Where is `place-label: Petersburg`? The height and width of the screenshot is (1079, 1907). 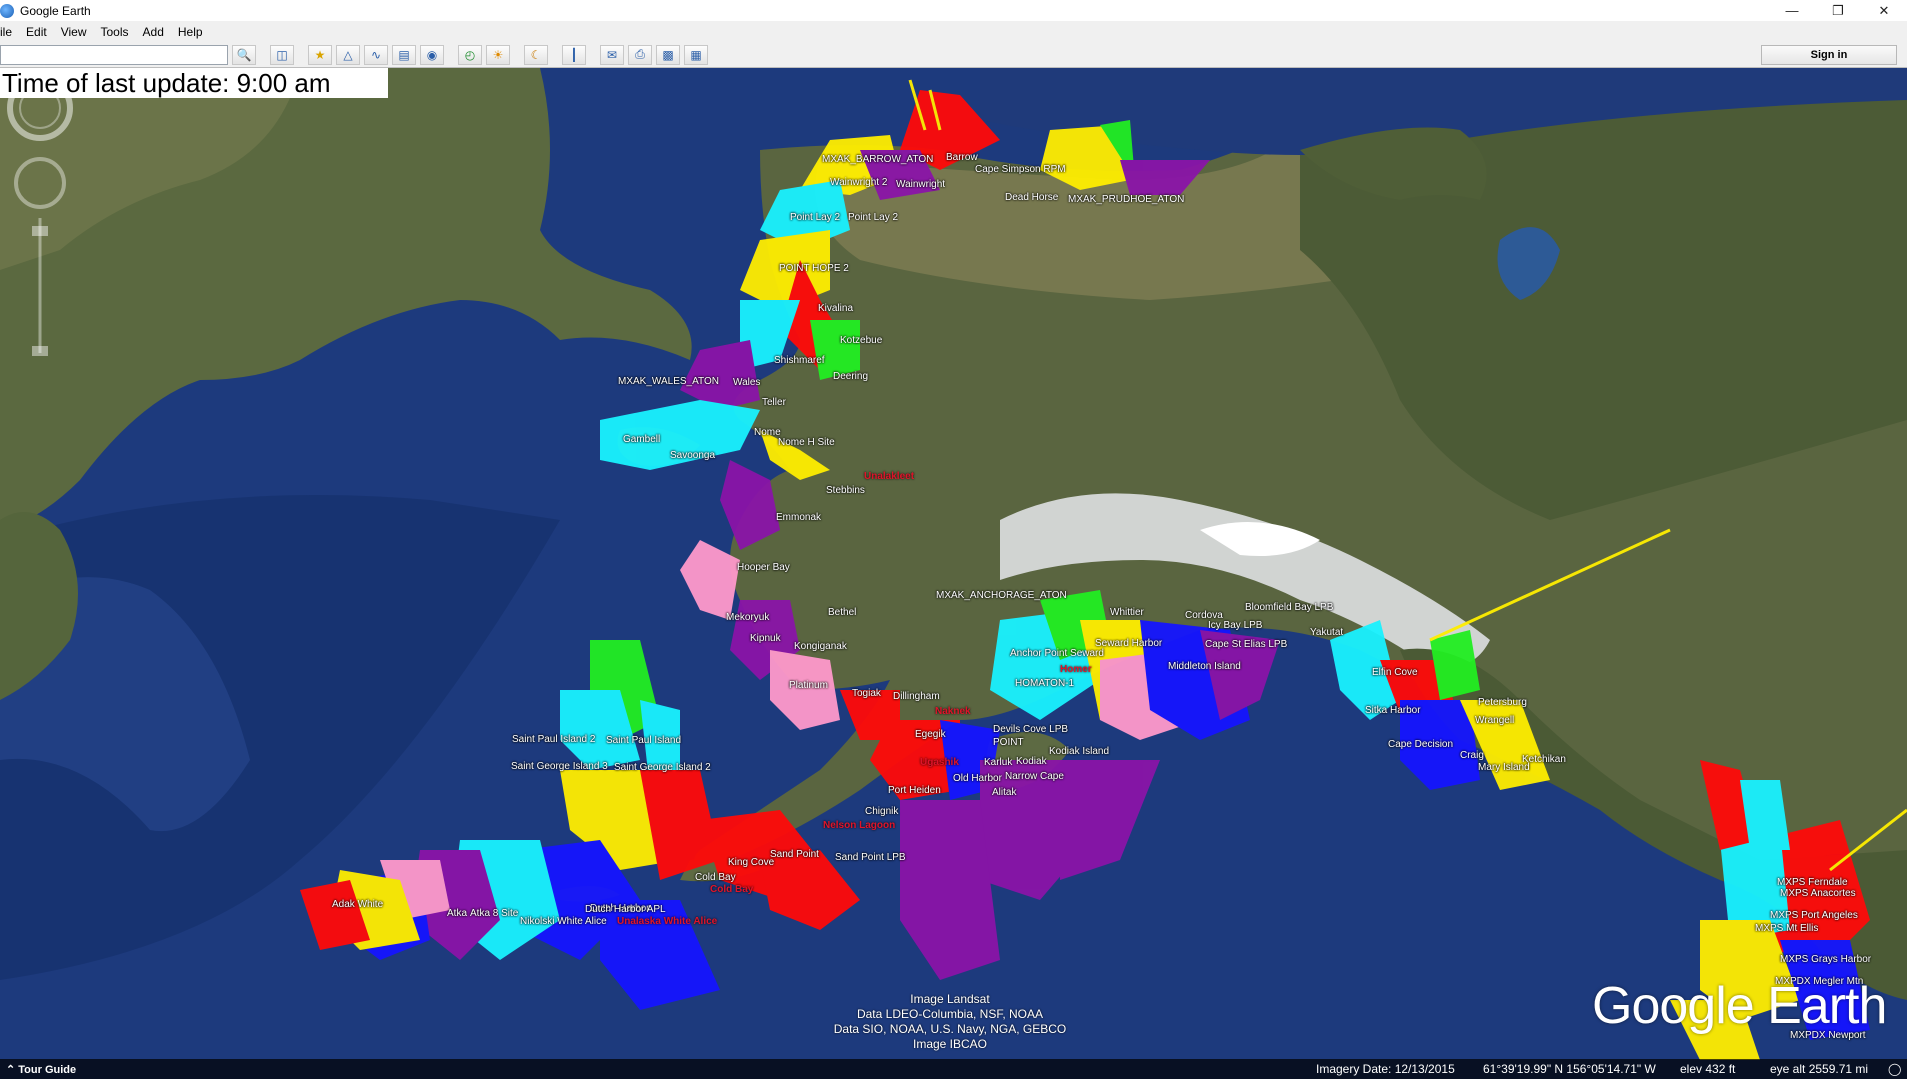 place-label: Petersburg is located at coordinates (1502, 702).